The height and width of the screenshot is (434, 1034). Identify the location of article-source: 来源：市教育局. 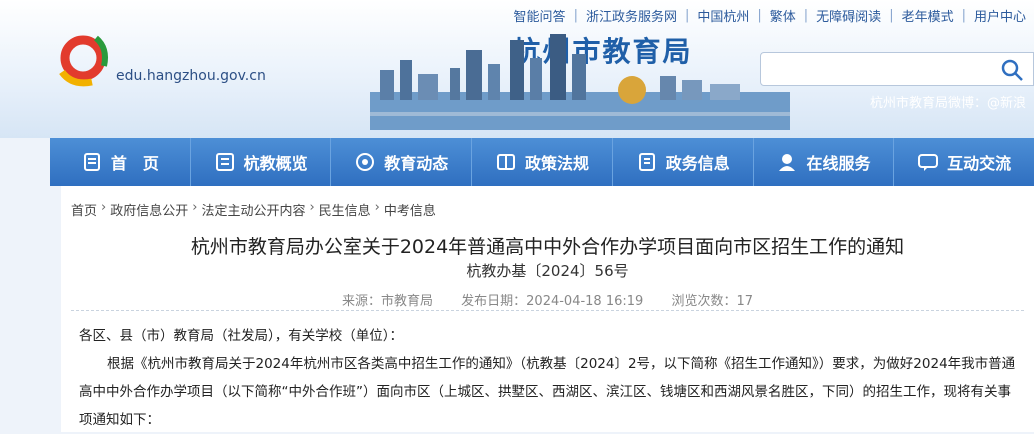
(388, 301).